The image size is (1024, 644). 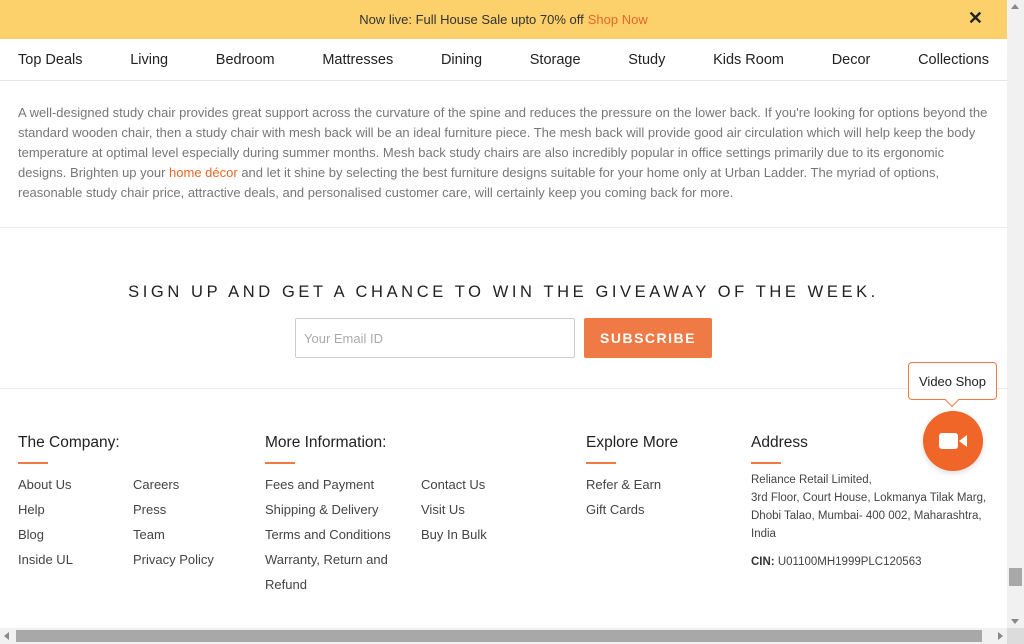 I want to click on subscribe-button: SUBSCRIBE, so click(x=648, y=338).